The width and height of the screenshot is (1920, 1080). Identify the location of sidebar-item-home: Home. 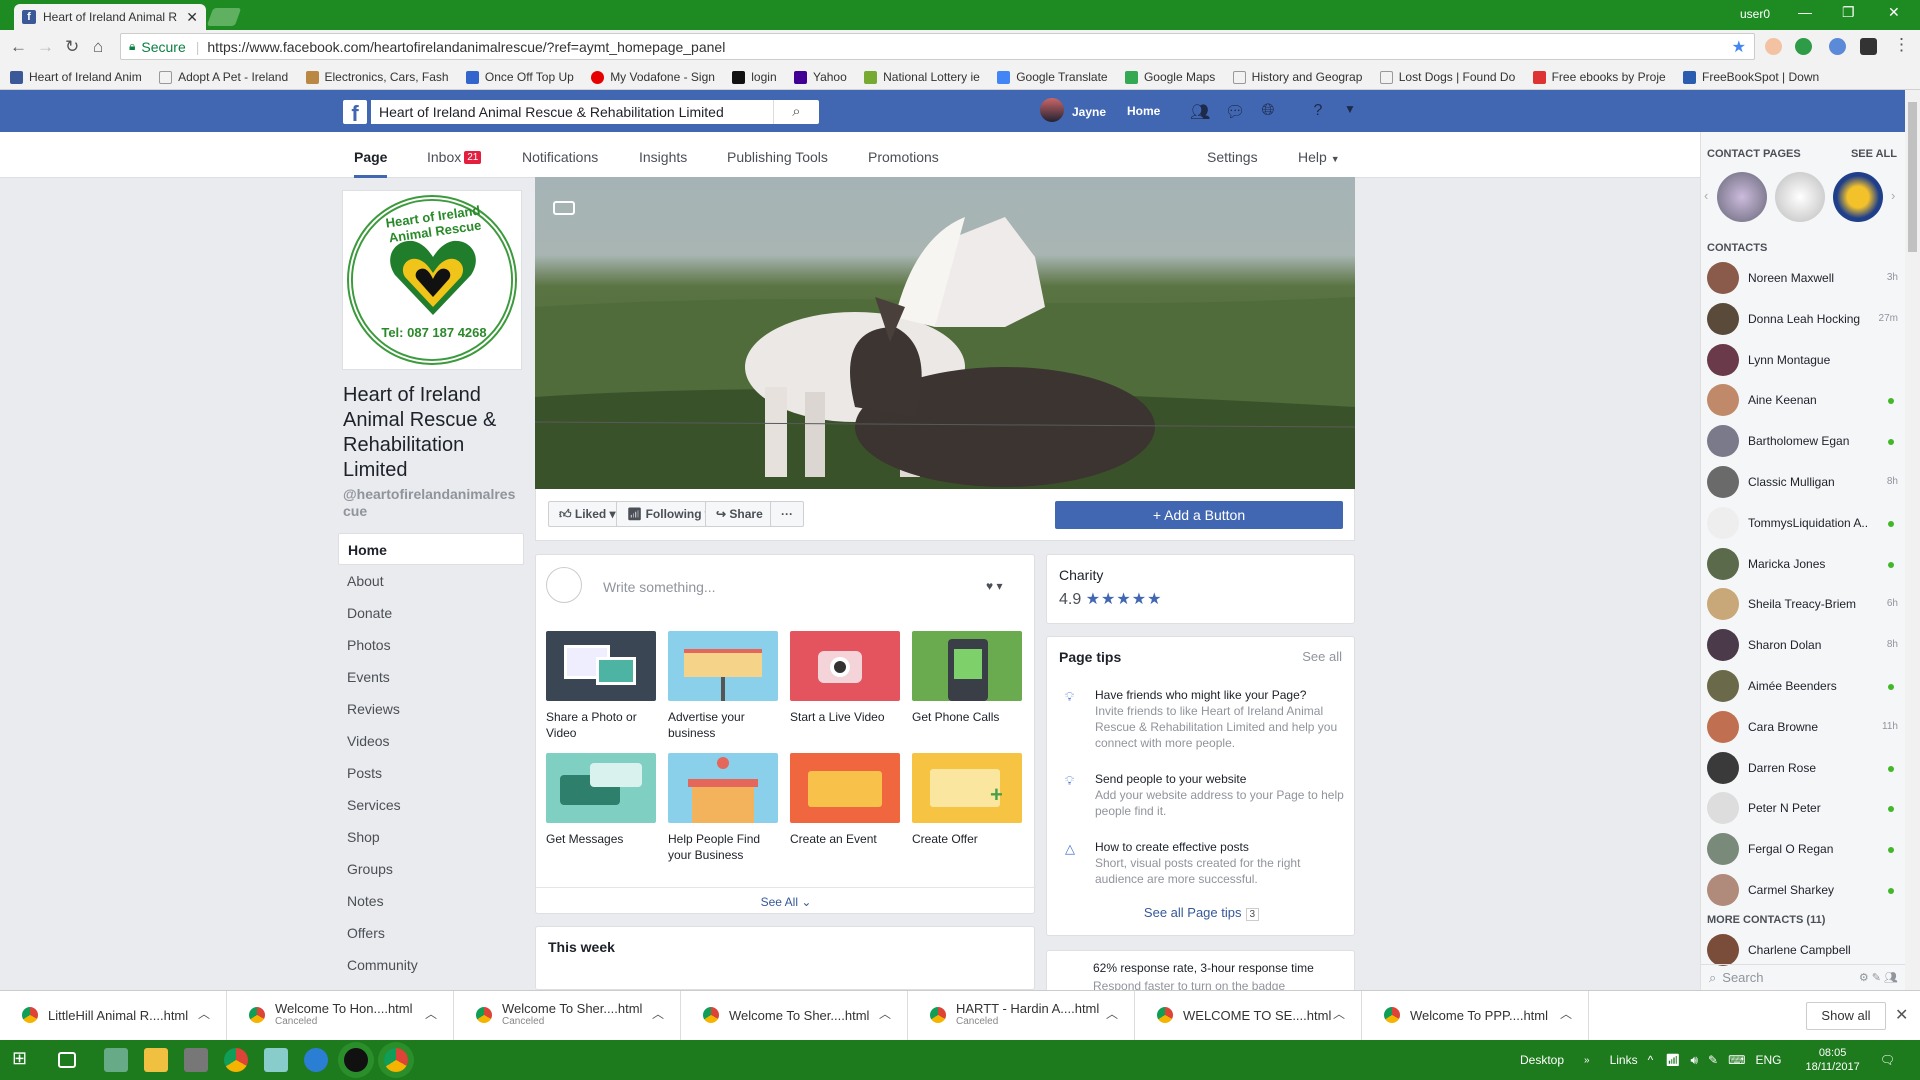
(431, 549).